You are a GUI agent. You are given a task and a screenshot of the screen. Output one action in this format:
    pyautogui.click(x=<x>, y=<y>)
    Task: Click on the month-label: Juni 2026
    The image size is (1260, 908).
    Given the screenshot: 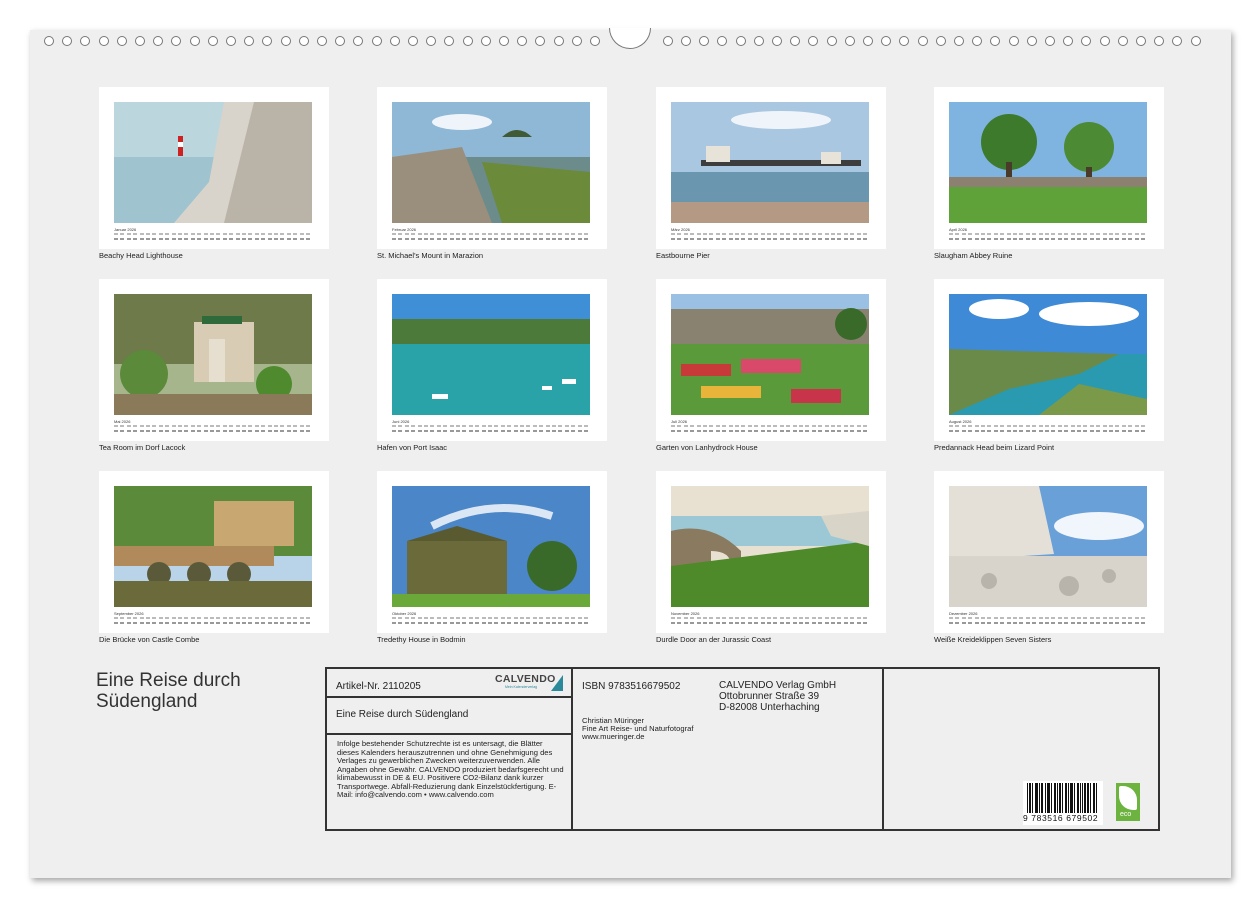 What is the action you would take?
    pyautogui.click(x=401, y=421)
    